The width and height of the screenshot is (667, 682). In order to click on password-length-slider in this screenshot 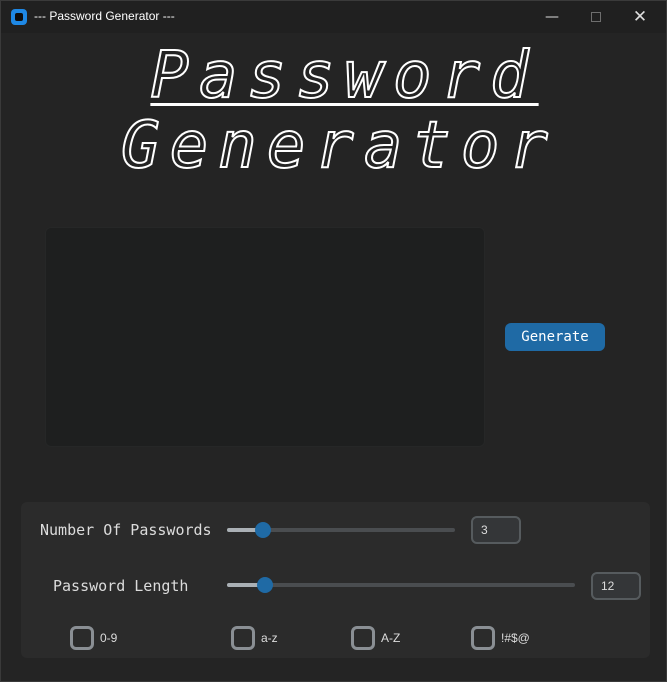, I will do `click(401, 585)`.